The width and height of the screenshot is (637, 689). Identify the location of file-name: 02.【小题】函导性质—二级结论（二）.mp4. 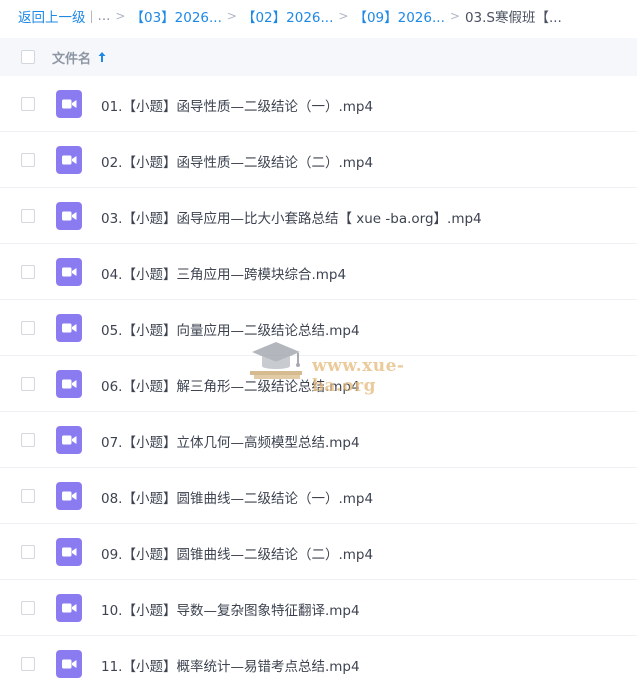
(237, 161).